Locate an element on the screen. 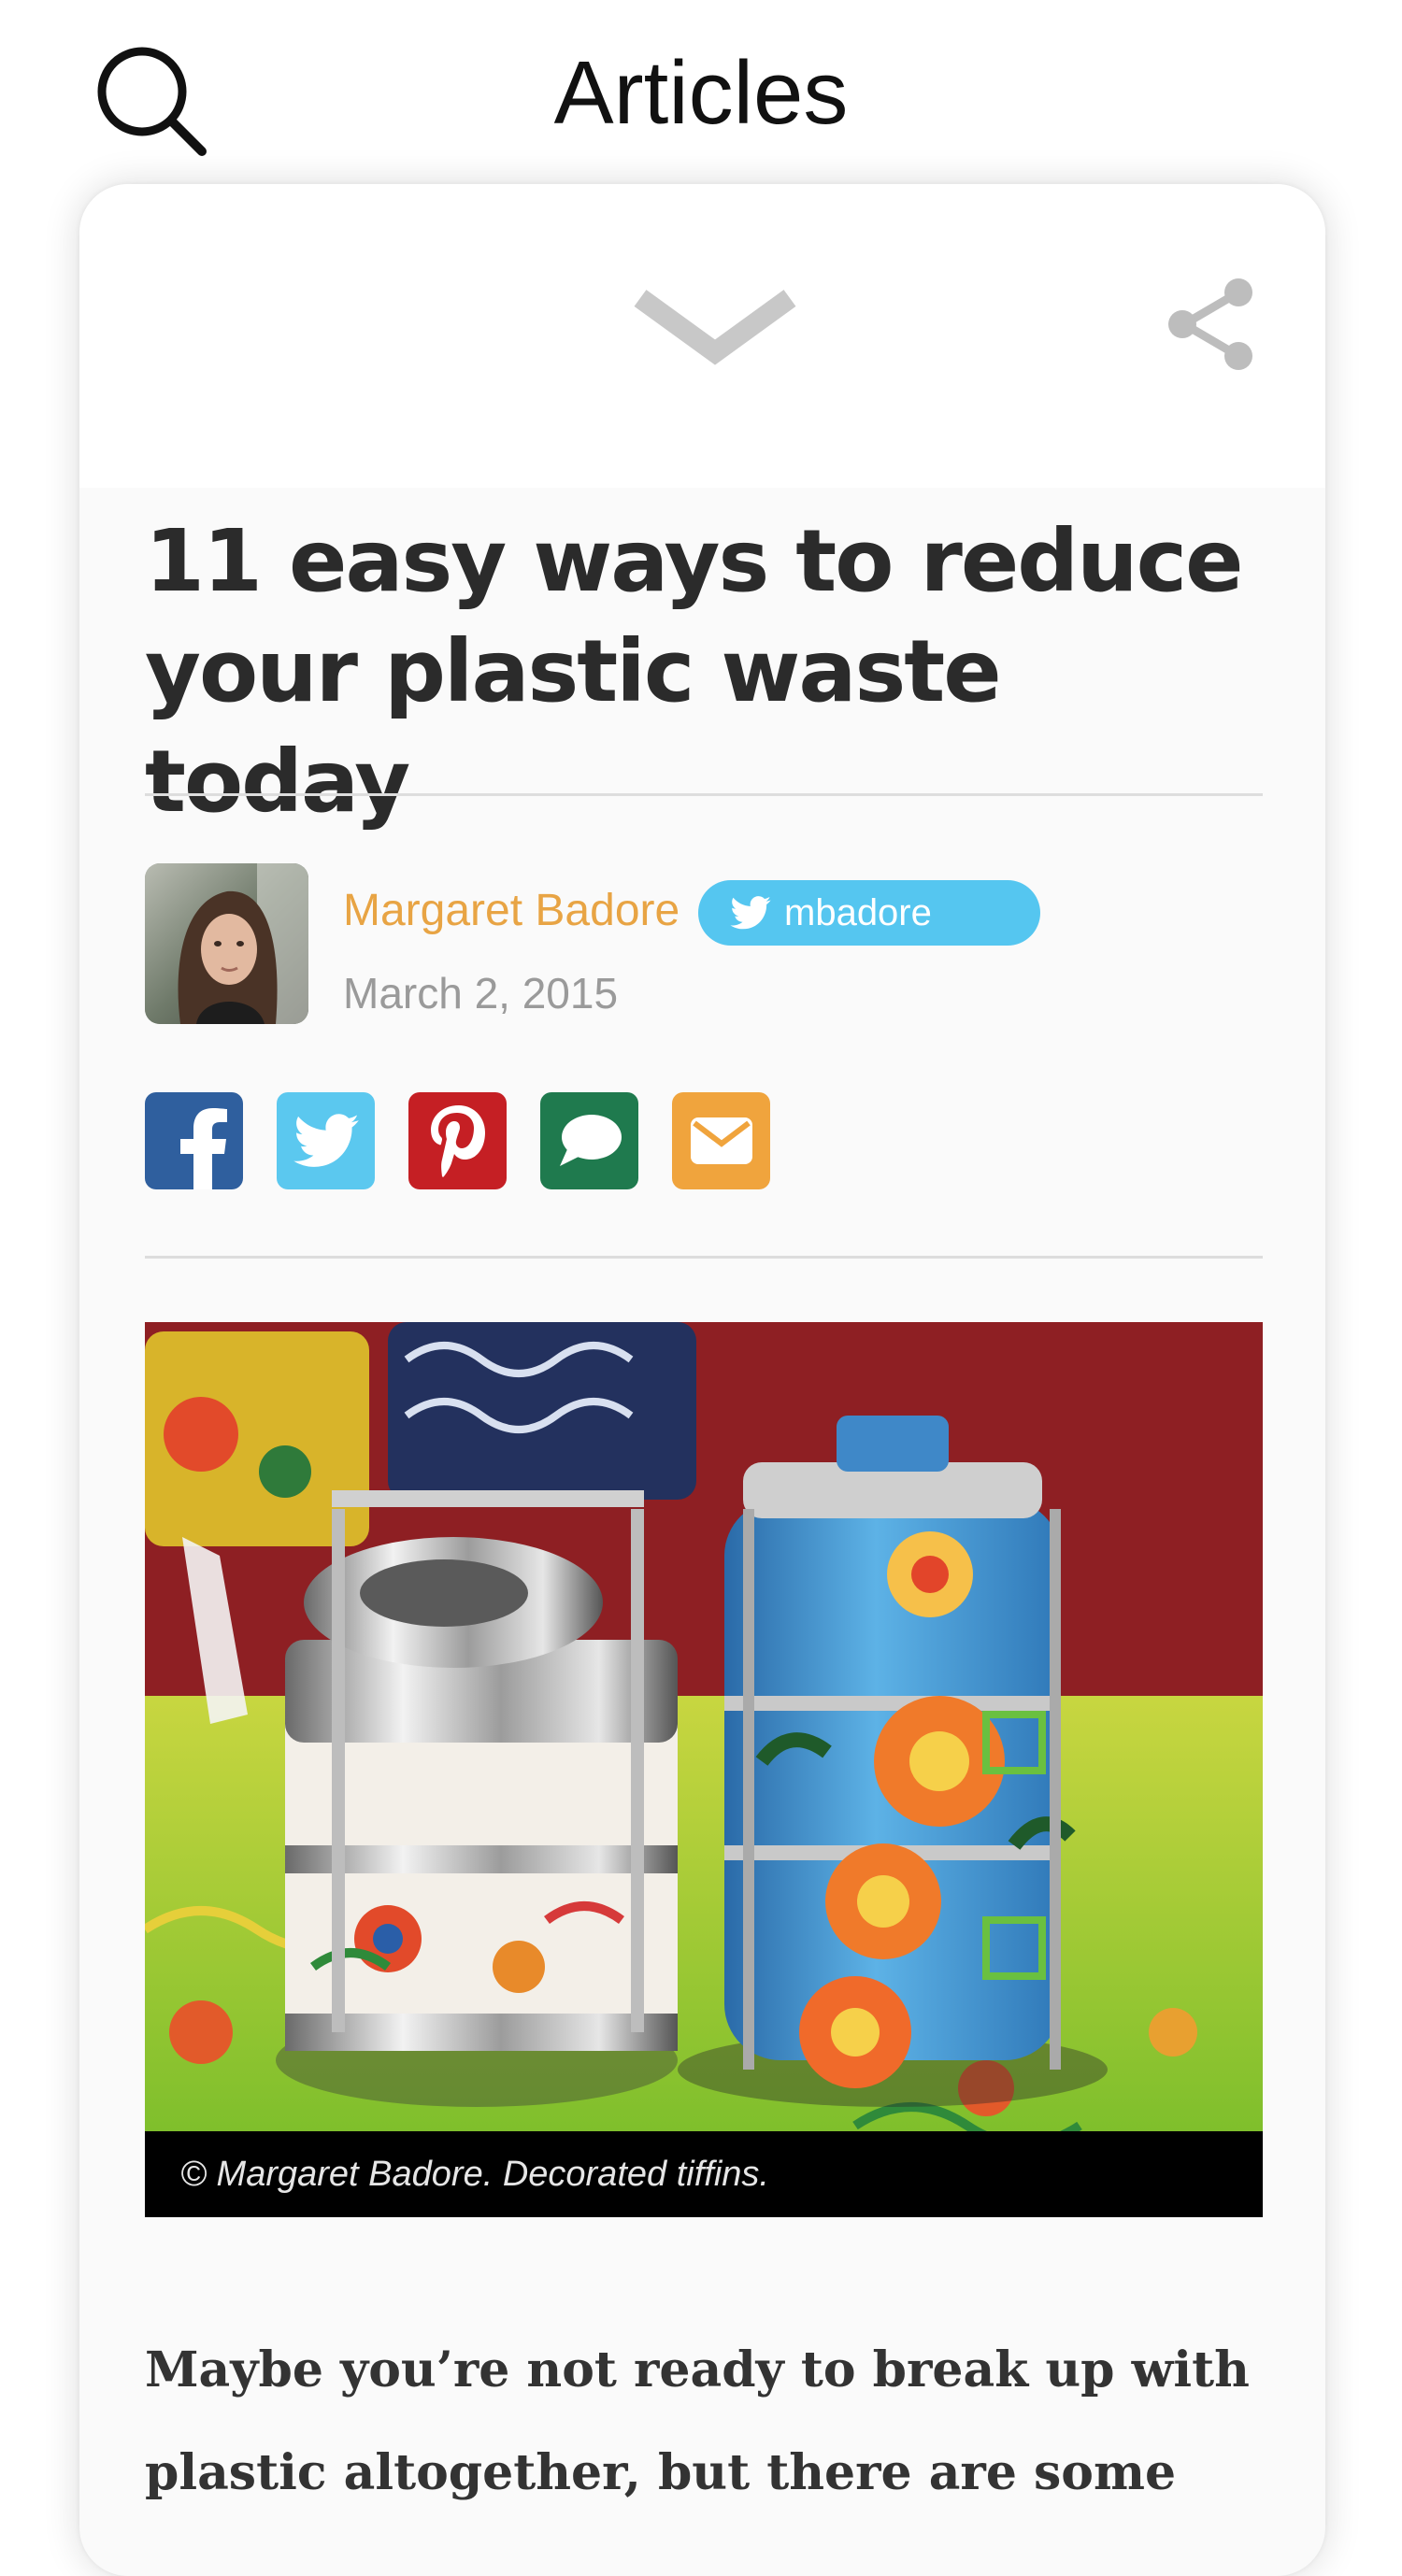 The image size is (1402, 2576). facebook-share-button is located at coordinates (194, 1140).